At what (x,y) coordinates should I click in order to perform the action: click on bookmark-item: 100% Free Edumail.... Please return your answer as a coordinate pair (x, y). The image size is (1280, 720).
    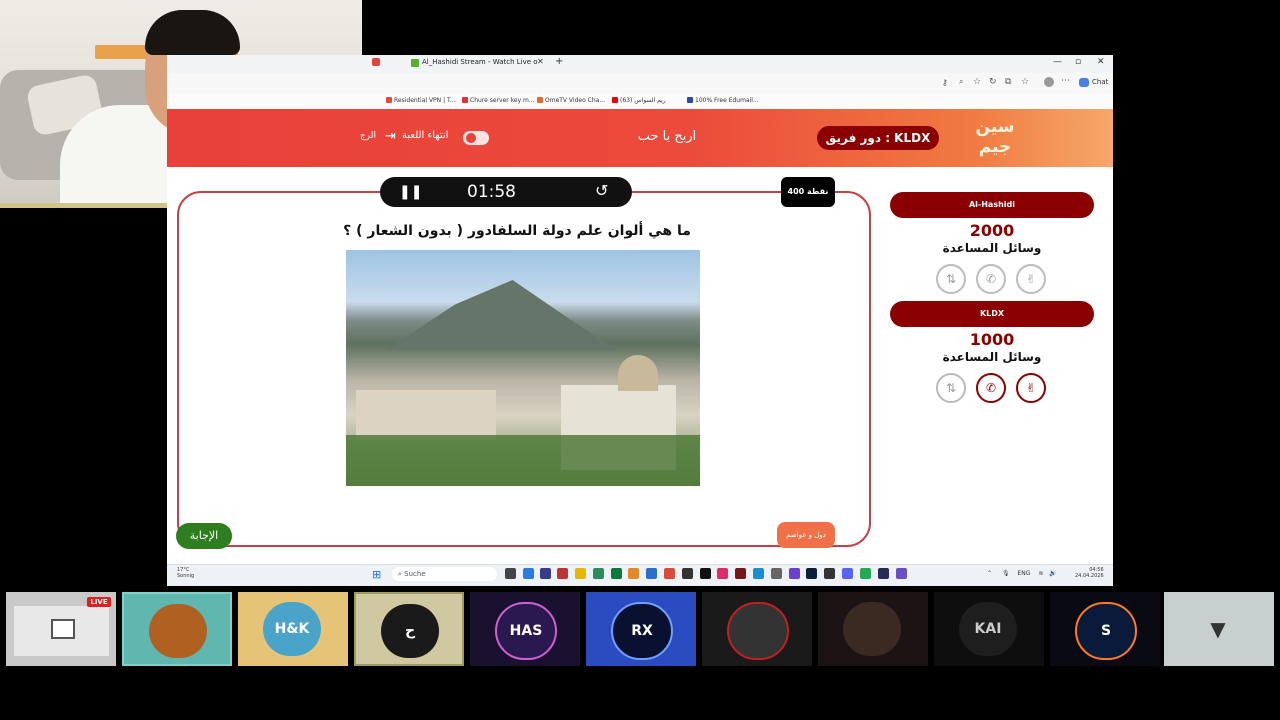
    Looking at the image, I should click on (723, 100).